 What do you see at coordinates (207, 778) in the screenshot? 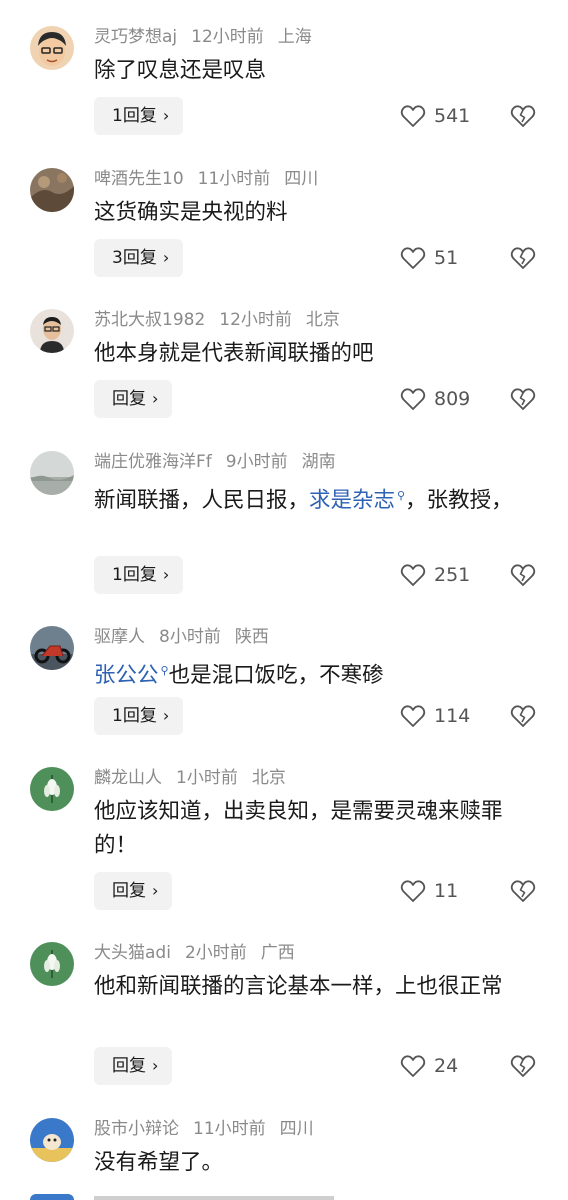
I see `timestamp: 1小时前` at bounding box center [207, 778].